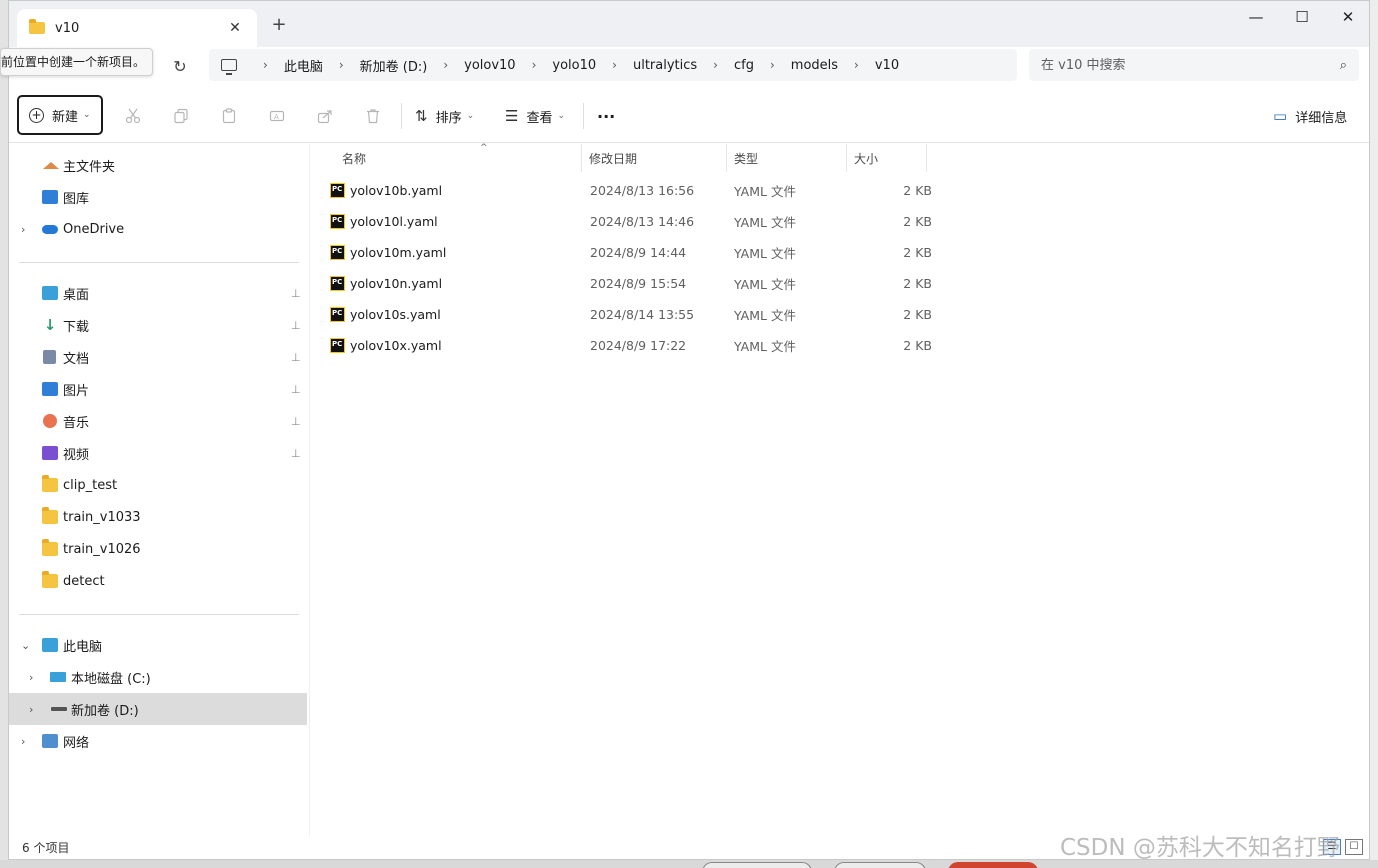 The height and width of the screenshot is (868, 1378). I want to click on sidebar-item-videos: 视频 ⊥, so click(158, 453).